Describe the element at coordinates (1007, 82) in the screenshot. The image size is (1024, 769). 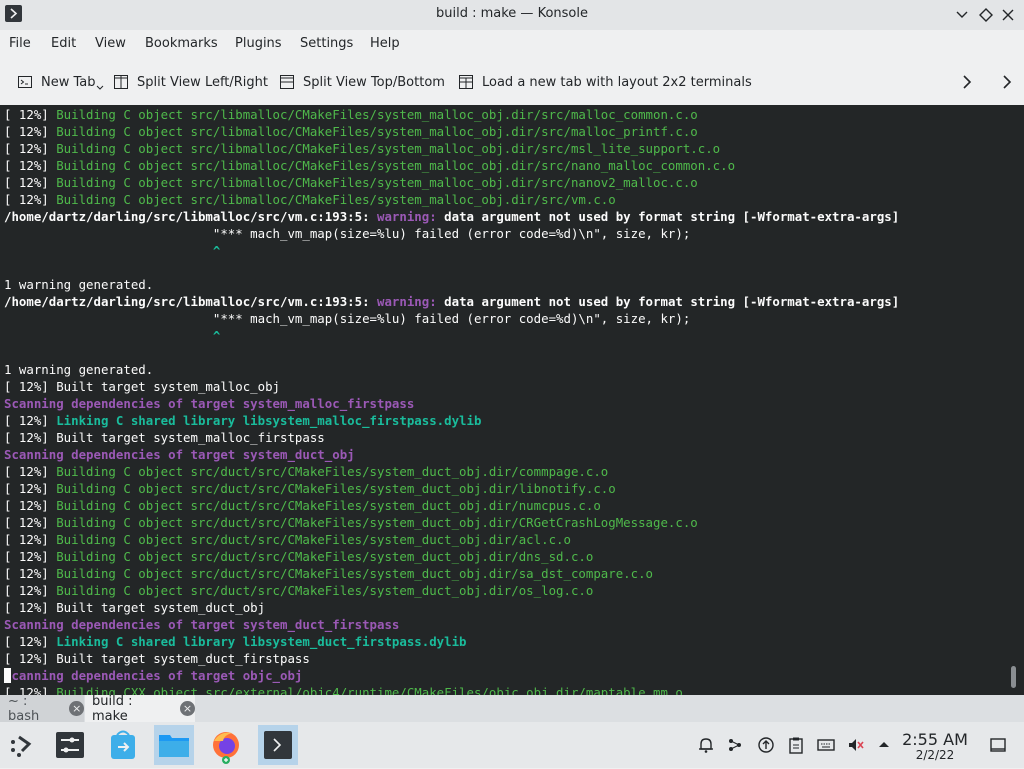
I see `toolbar-next-button` at that location.